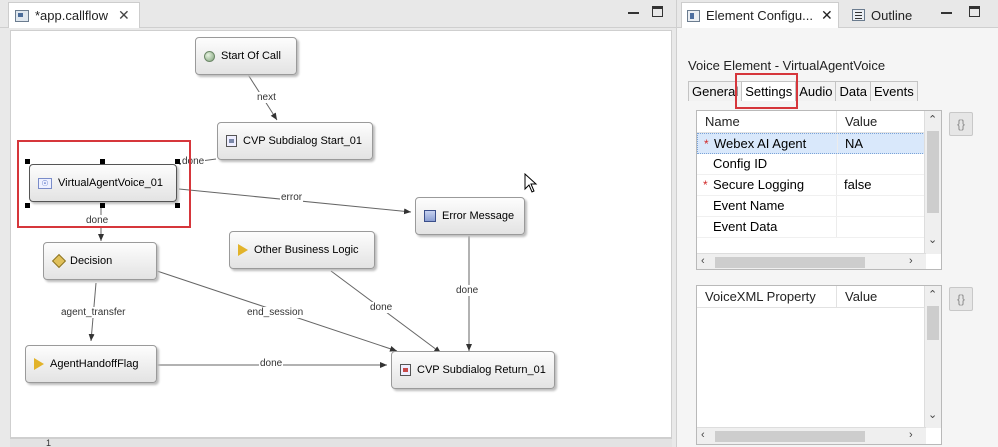 The width and height of the screenshot is (998, 447). What do you see at coordinates (892, 15) in the screenshot?
I see `tab-label: Outline` at bounding box center [892, 15].